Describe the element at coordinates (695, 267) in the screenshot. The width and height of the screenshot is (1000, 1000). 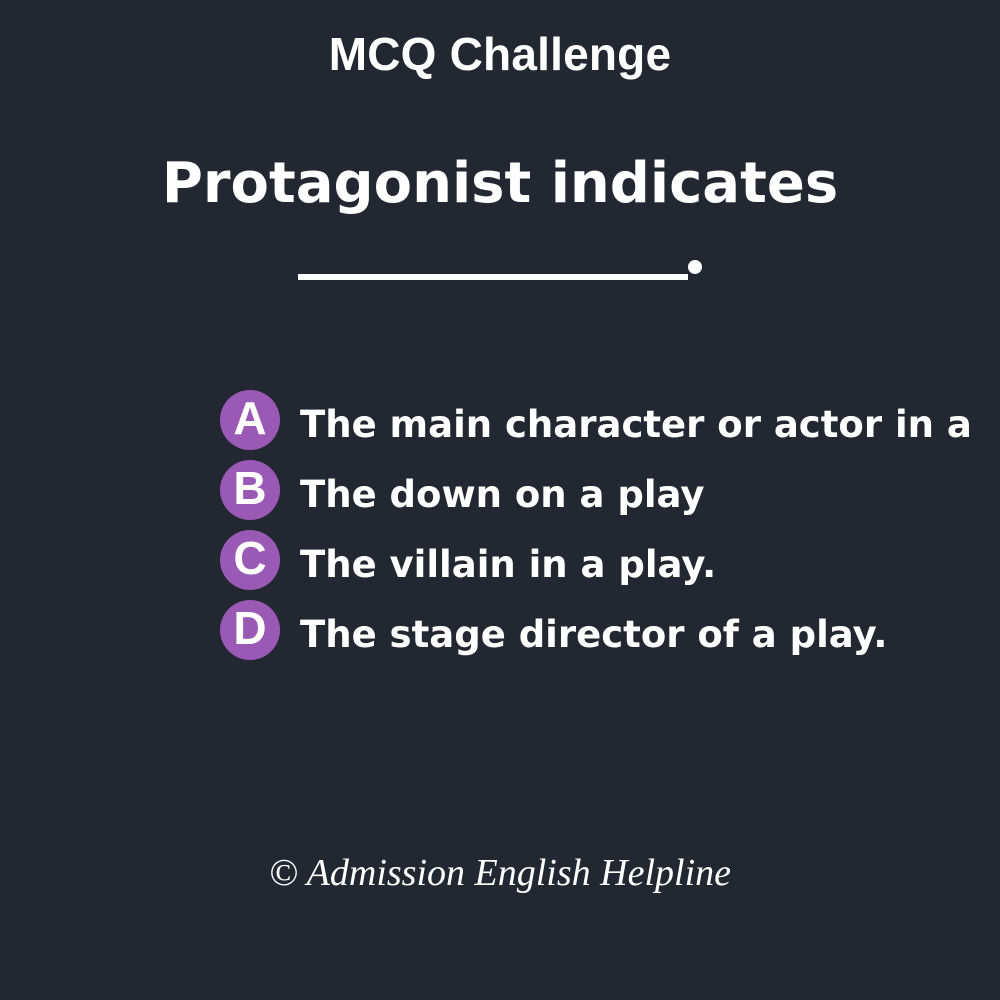
I see `answer-blank-period` at that location.